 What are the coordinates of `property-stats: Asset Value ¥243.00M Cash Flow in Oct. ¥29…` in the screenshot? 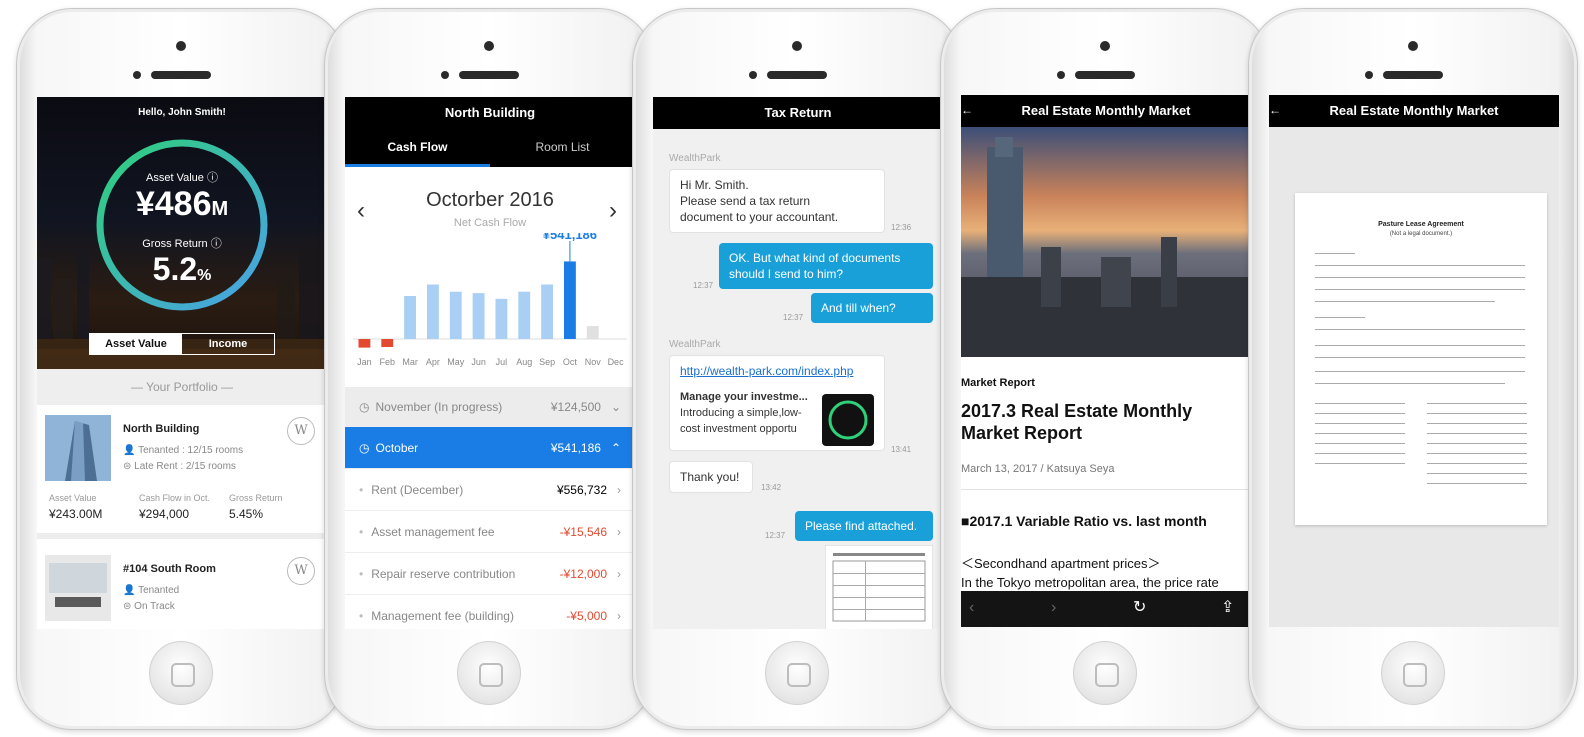 It's located at (184, 507).